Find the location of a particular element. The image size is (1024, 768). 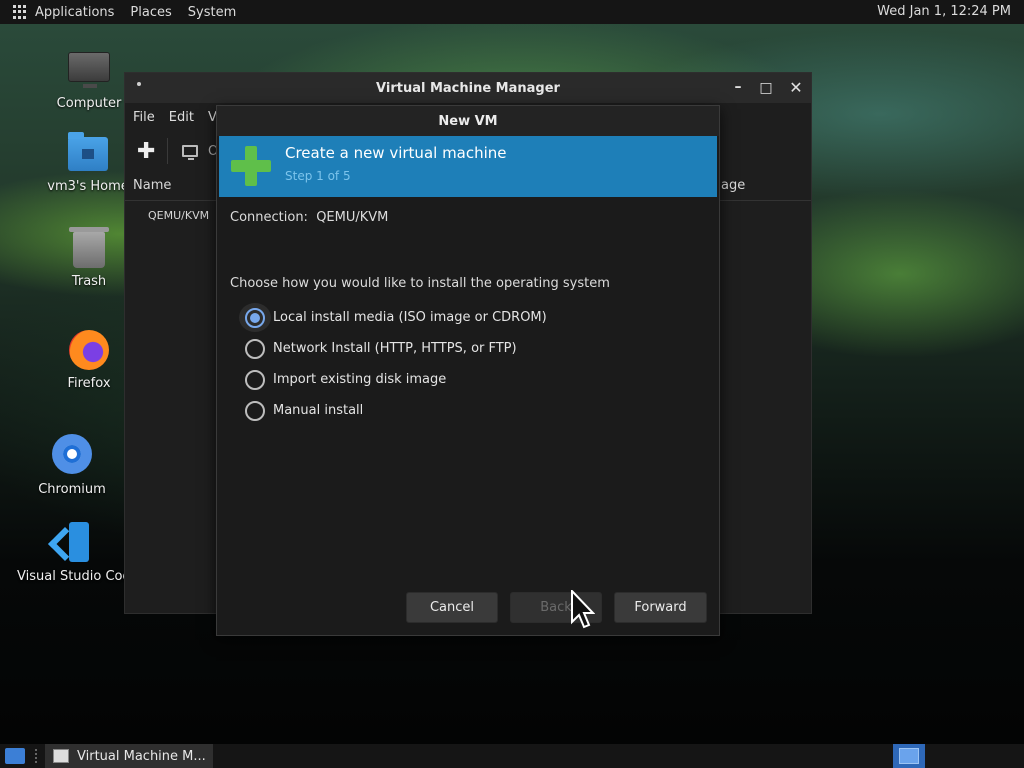

minimize-icon: – is located at coordinates (738, 87).